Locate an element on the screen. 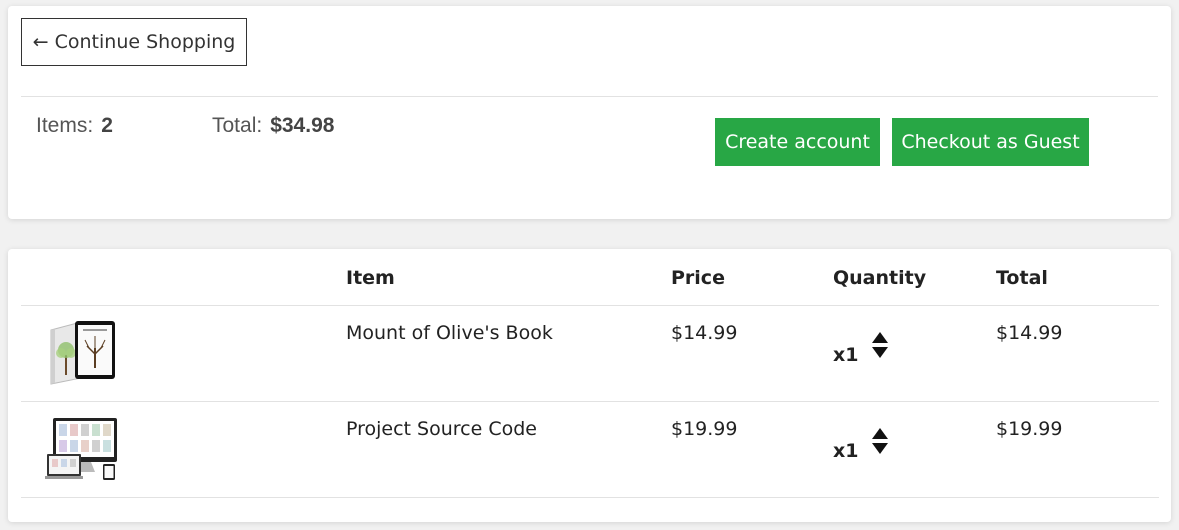 The width and height of the screenshot is (1179, 530). item-total: $19.99 is located at coordinates (1029, 429).